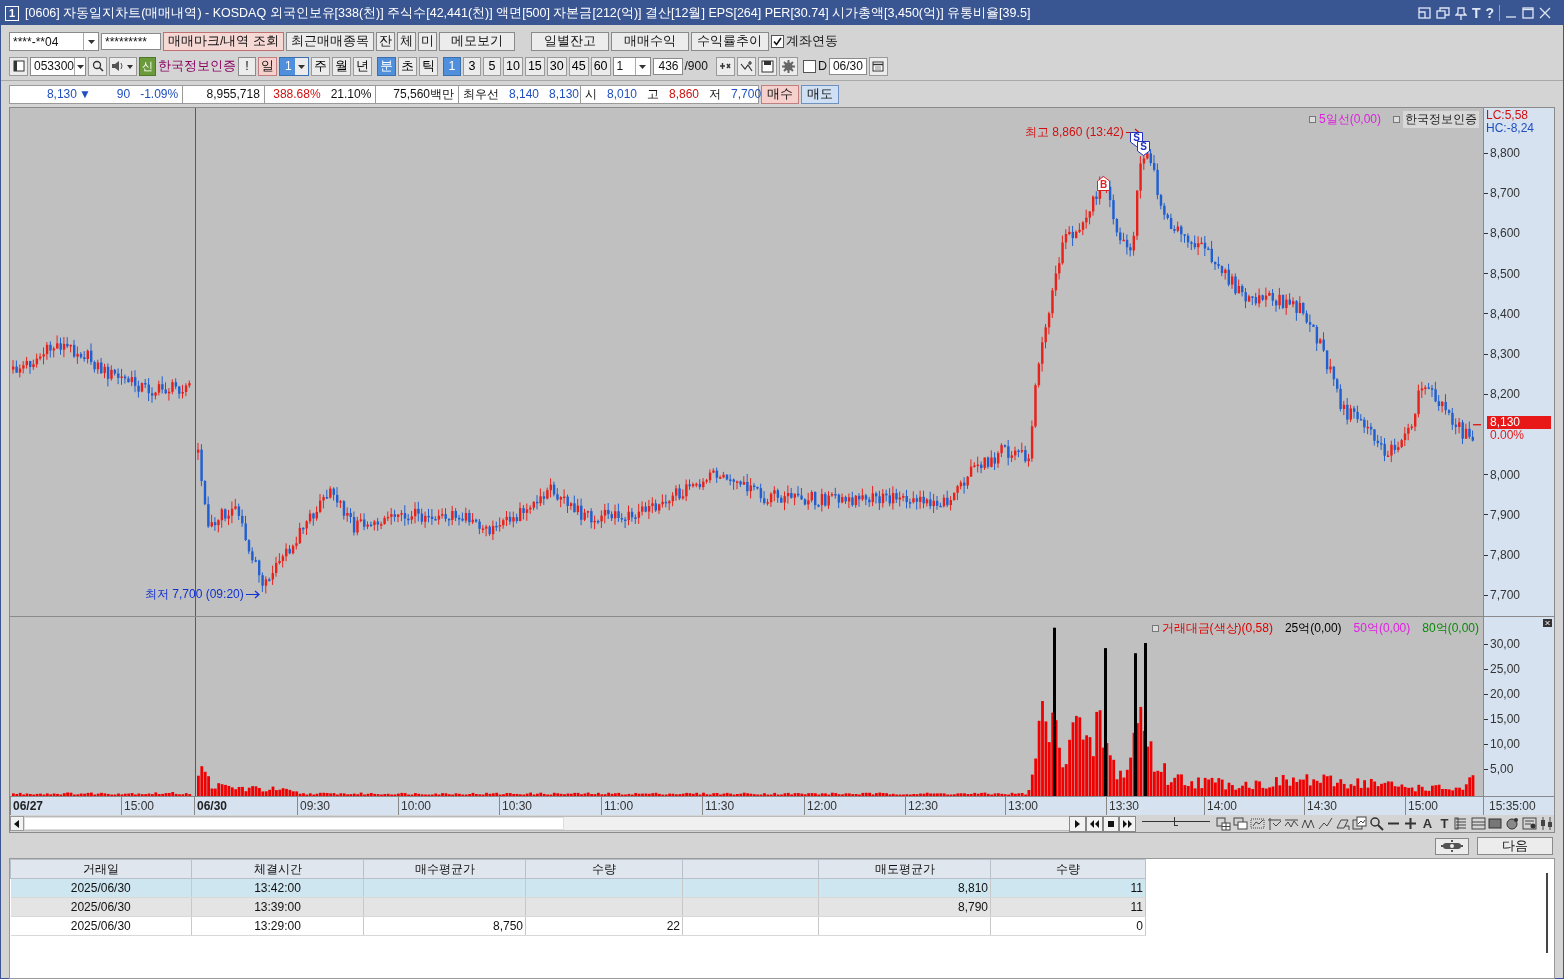  Describe the element at coordinates (1478, 823) in the screenshot. I see `table-icon` at that location.